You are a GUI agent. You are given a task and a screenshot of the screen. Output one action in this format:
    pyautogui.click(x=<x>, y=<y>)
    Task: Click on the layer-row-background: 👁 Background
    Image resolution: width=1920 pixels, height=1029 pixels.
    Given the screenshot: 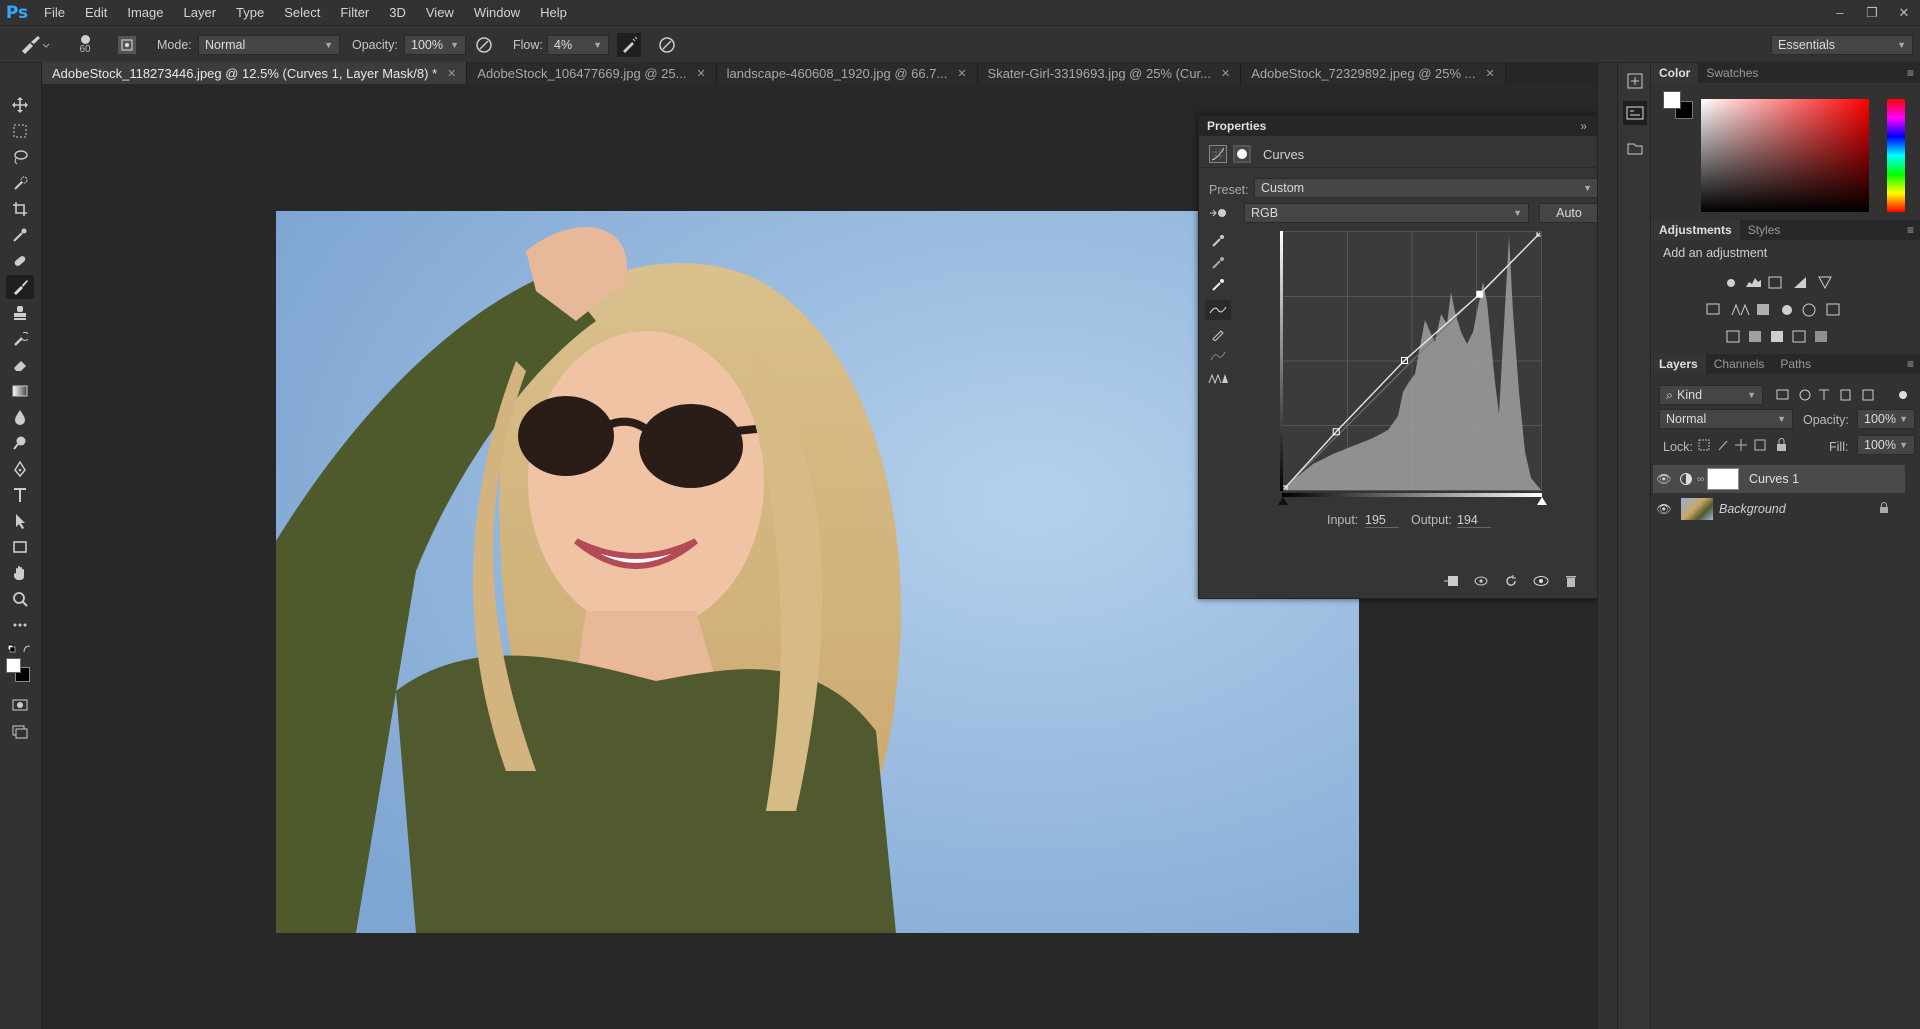 What is the action you would take?
    pyautogui.click(x=1779, y=509)
    